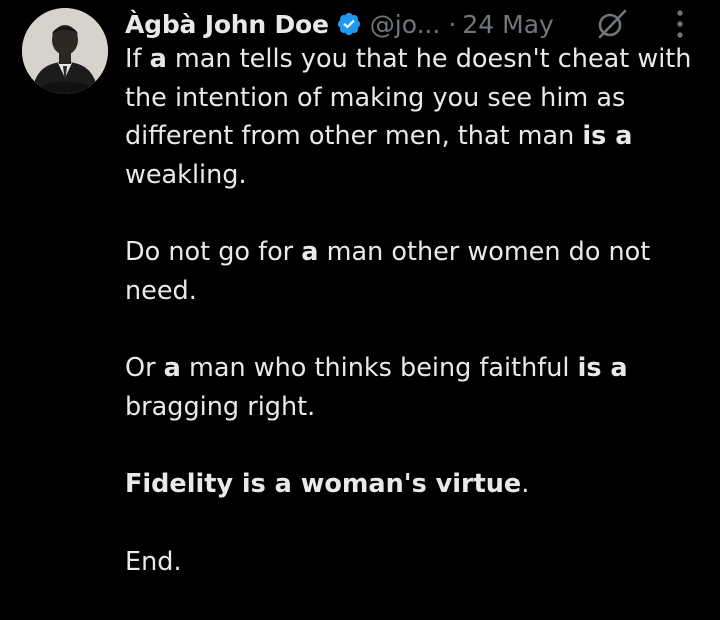 The height and width of the screenshot is (620, 720). I want to click on text-run: bragging right., so click(220, 406).